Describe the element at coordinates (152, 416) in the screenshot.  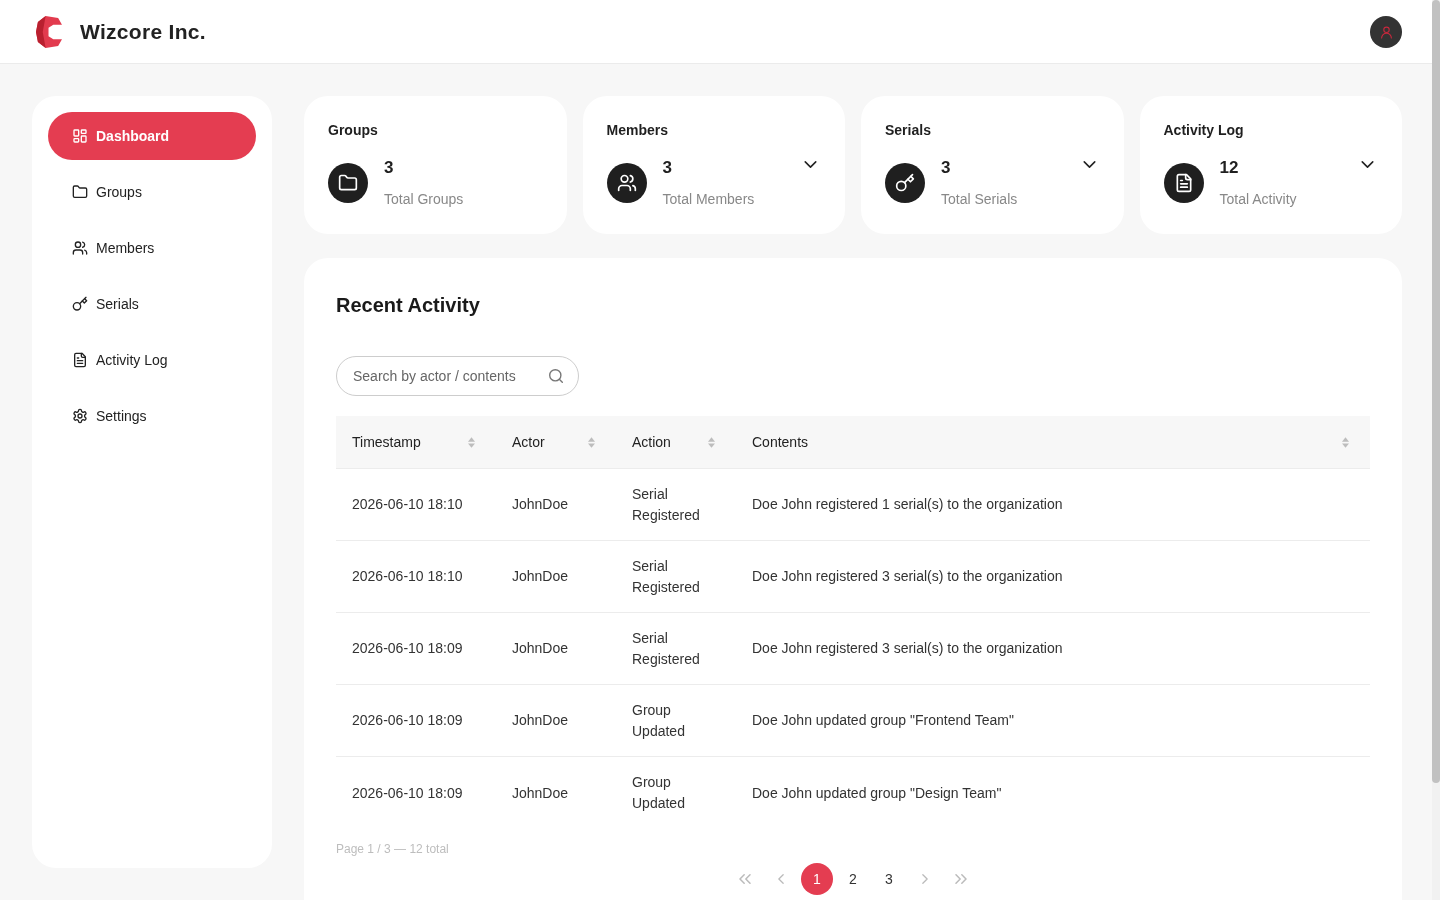
I see `sidebar-item: Settings` at that location.